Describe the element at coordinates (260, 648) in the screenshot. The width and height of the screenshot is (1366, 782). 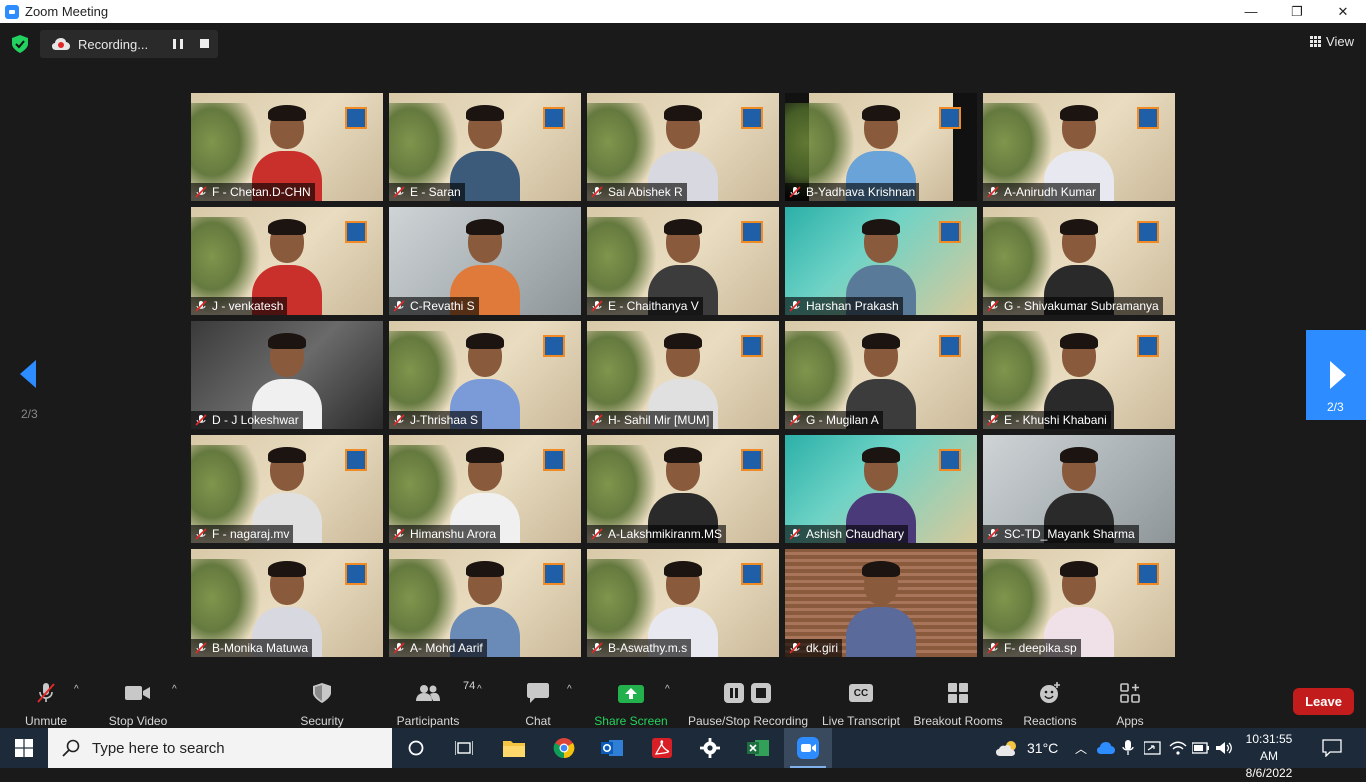
I see `participant-name: B-Monika Matuwa` at that location.